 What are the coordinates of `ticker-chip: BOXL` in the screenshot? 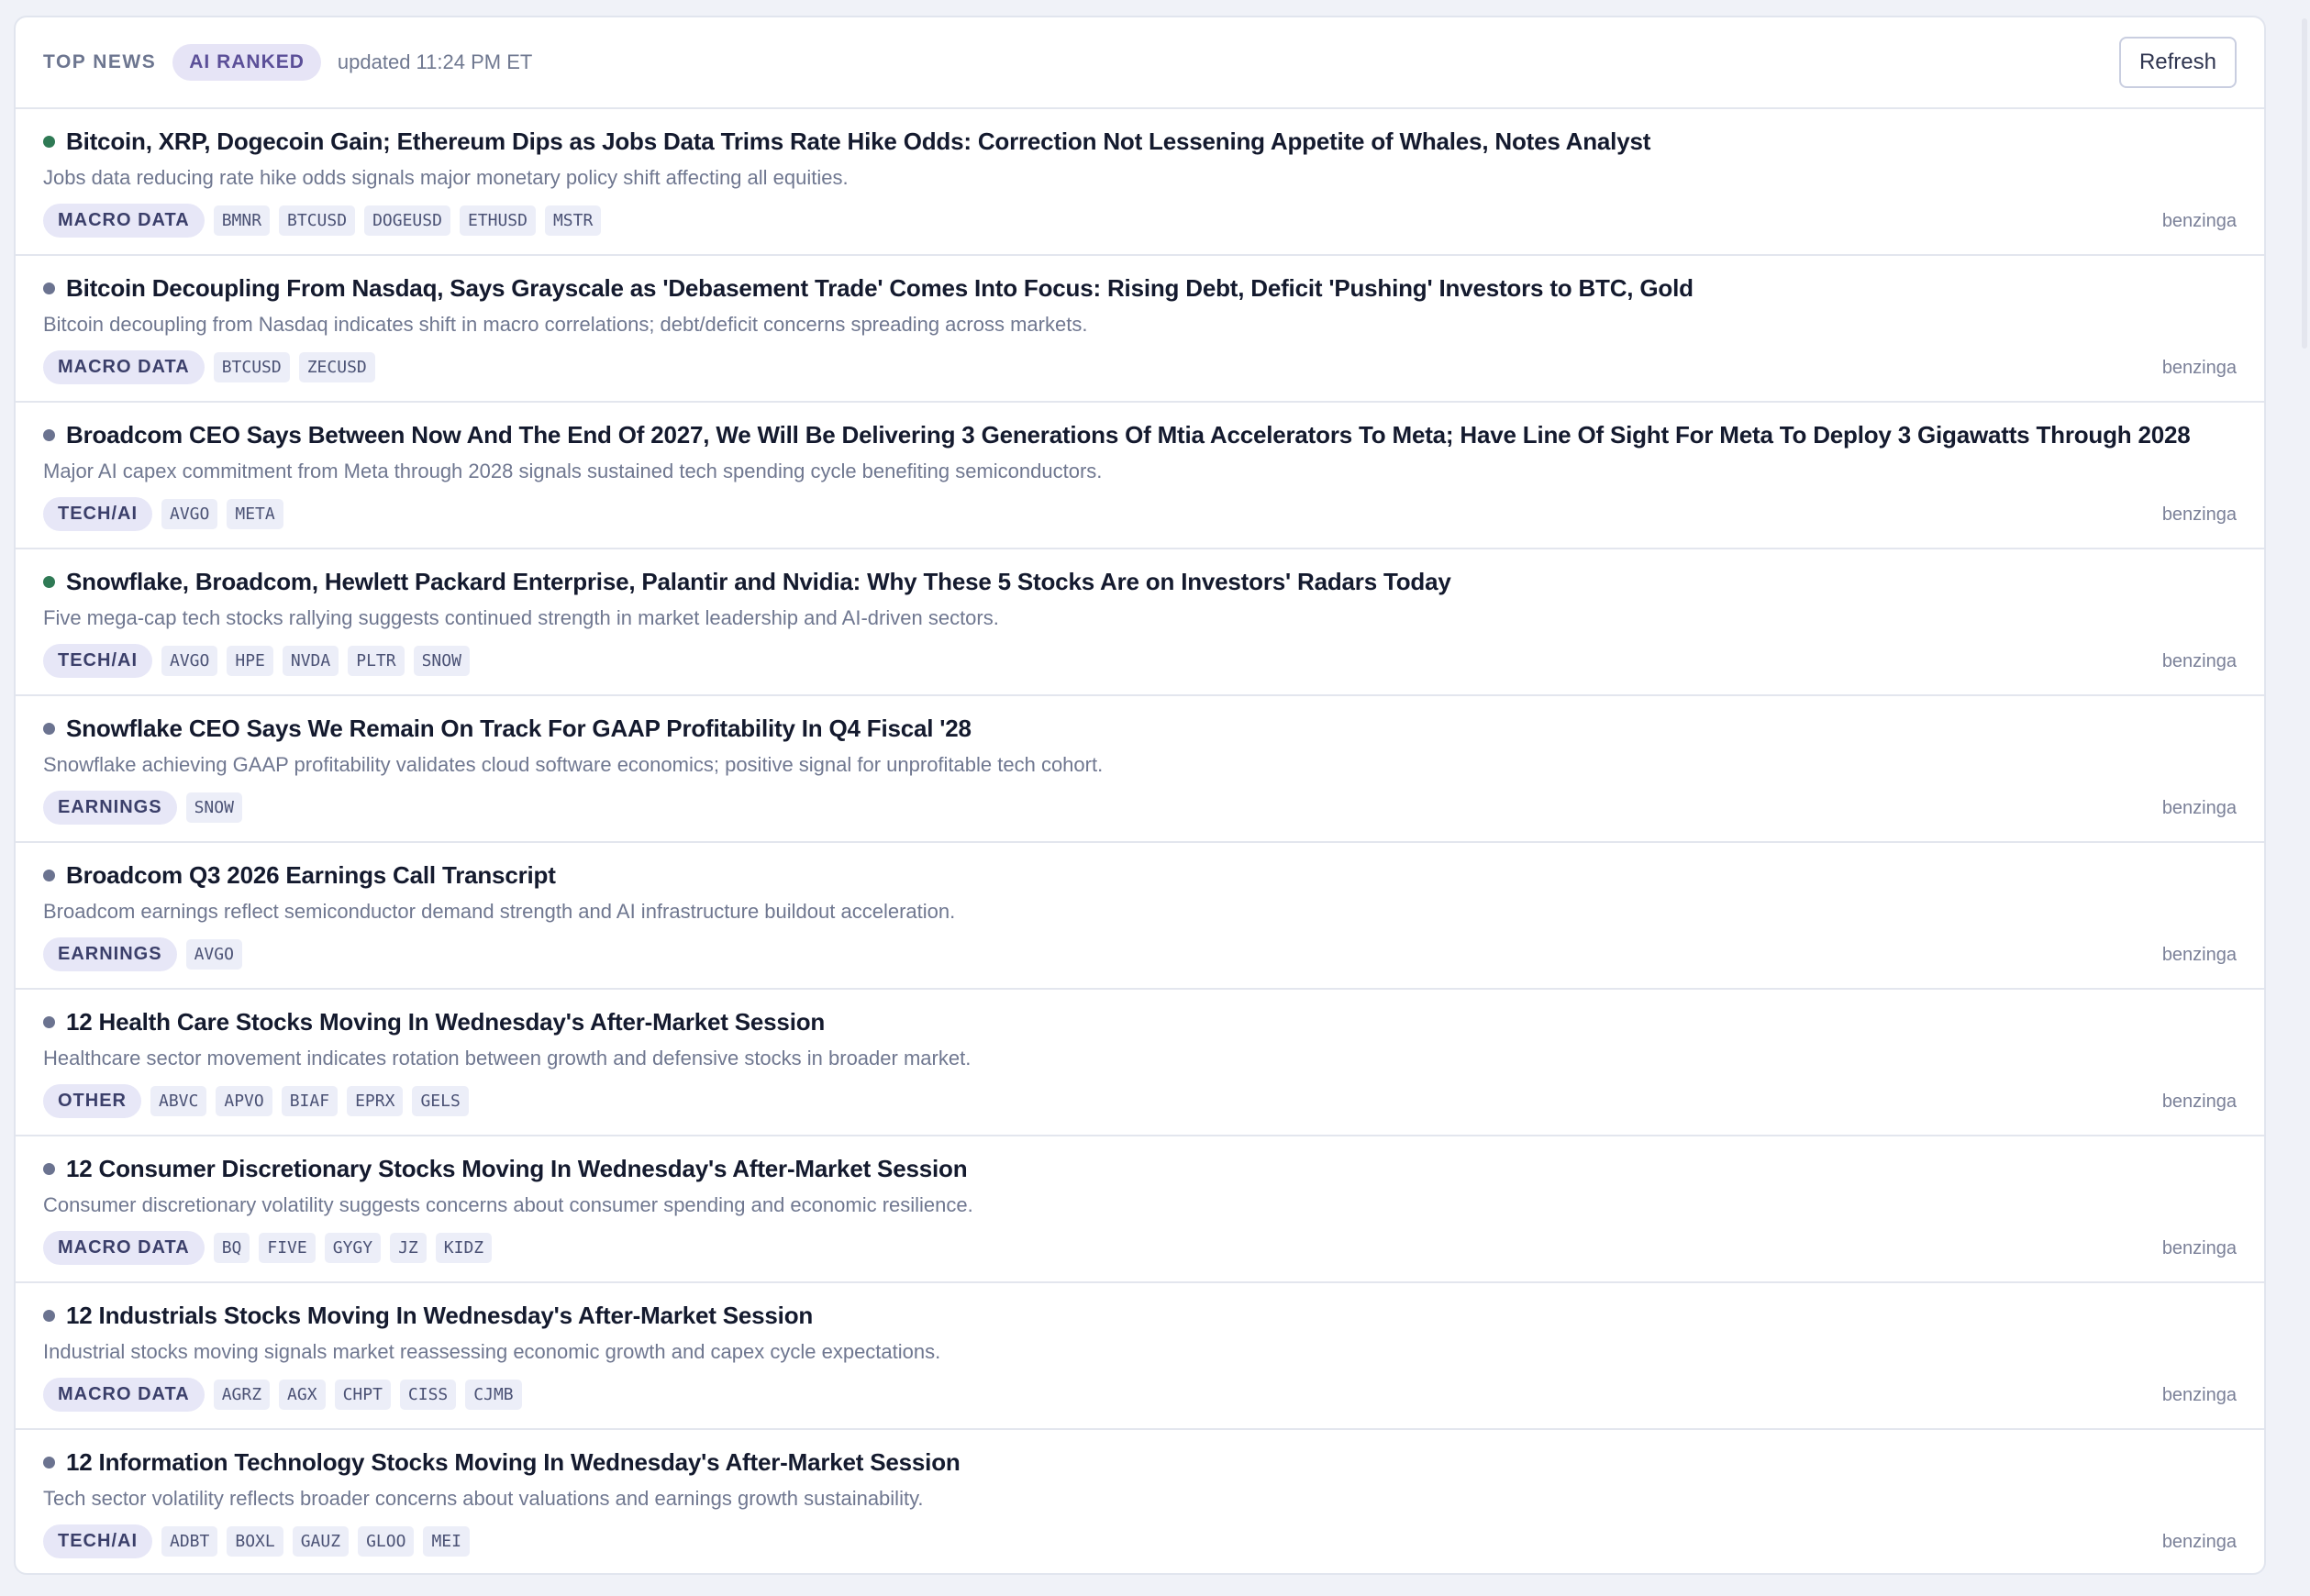 It's located at (255, 1541).